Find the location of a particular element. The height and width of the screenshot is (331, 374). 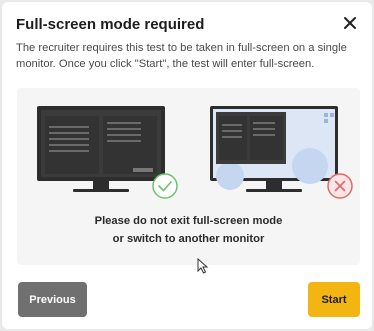

modal-title: Full-screen mode required is located at coordinates (110, 24).